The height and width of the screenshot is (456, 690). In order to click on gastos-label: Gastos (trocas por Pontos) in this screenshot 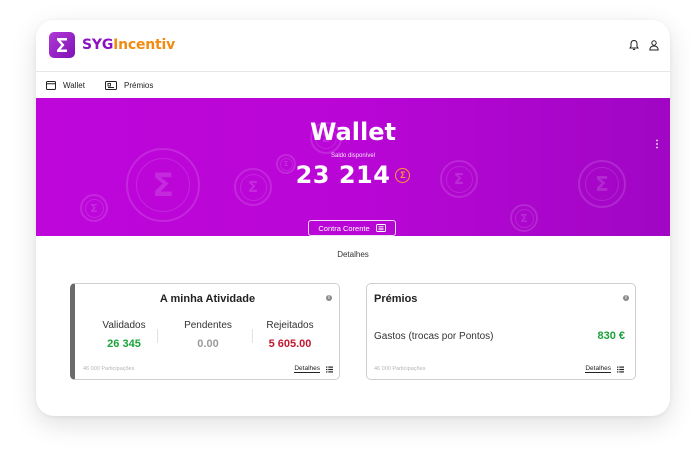, I will do `click(434, 336)`.